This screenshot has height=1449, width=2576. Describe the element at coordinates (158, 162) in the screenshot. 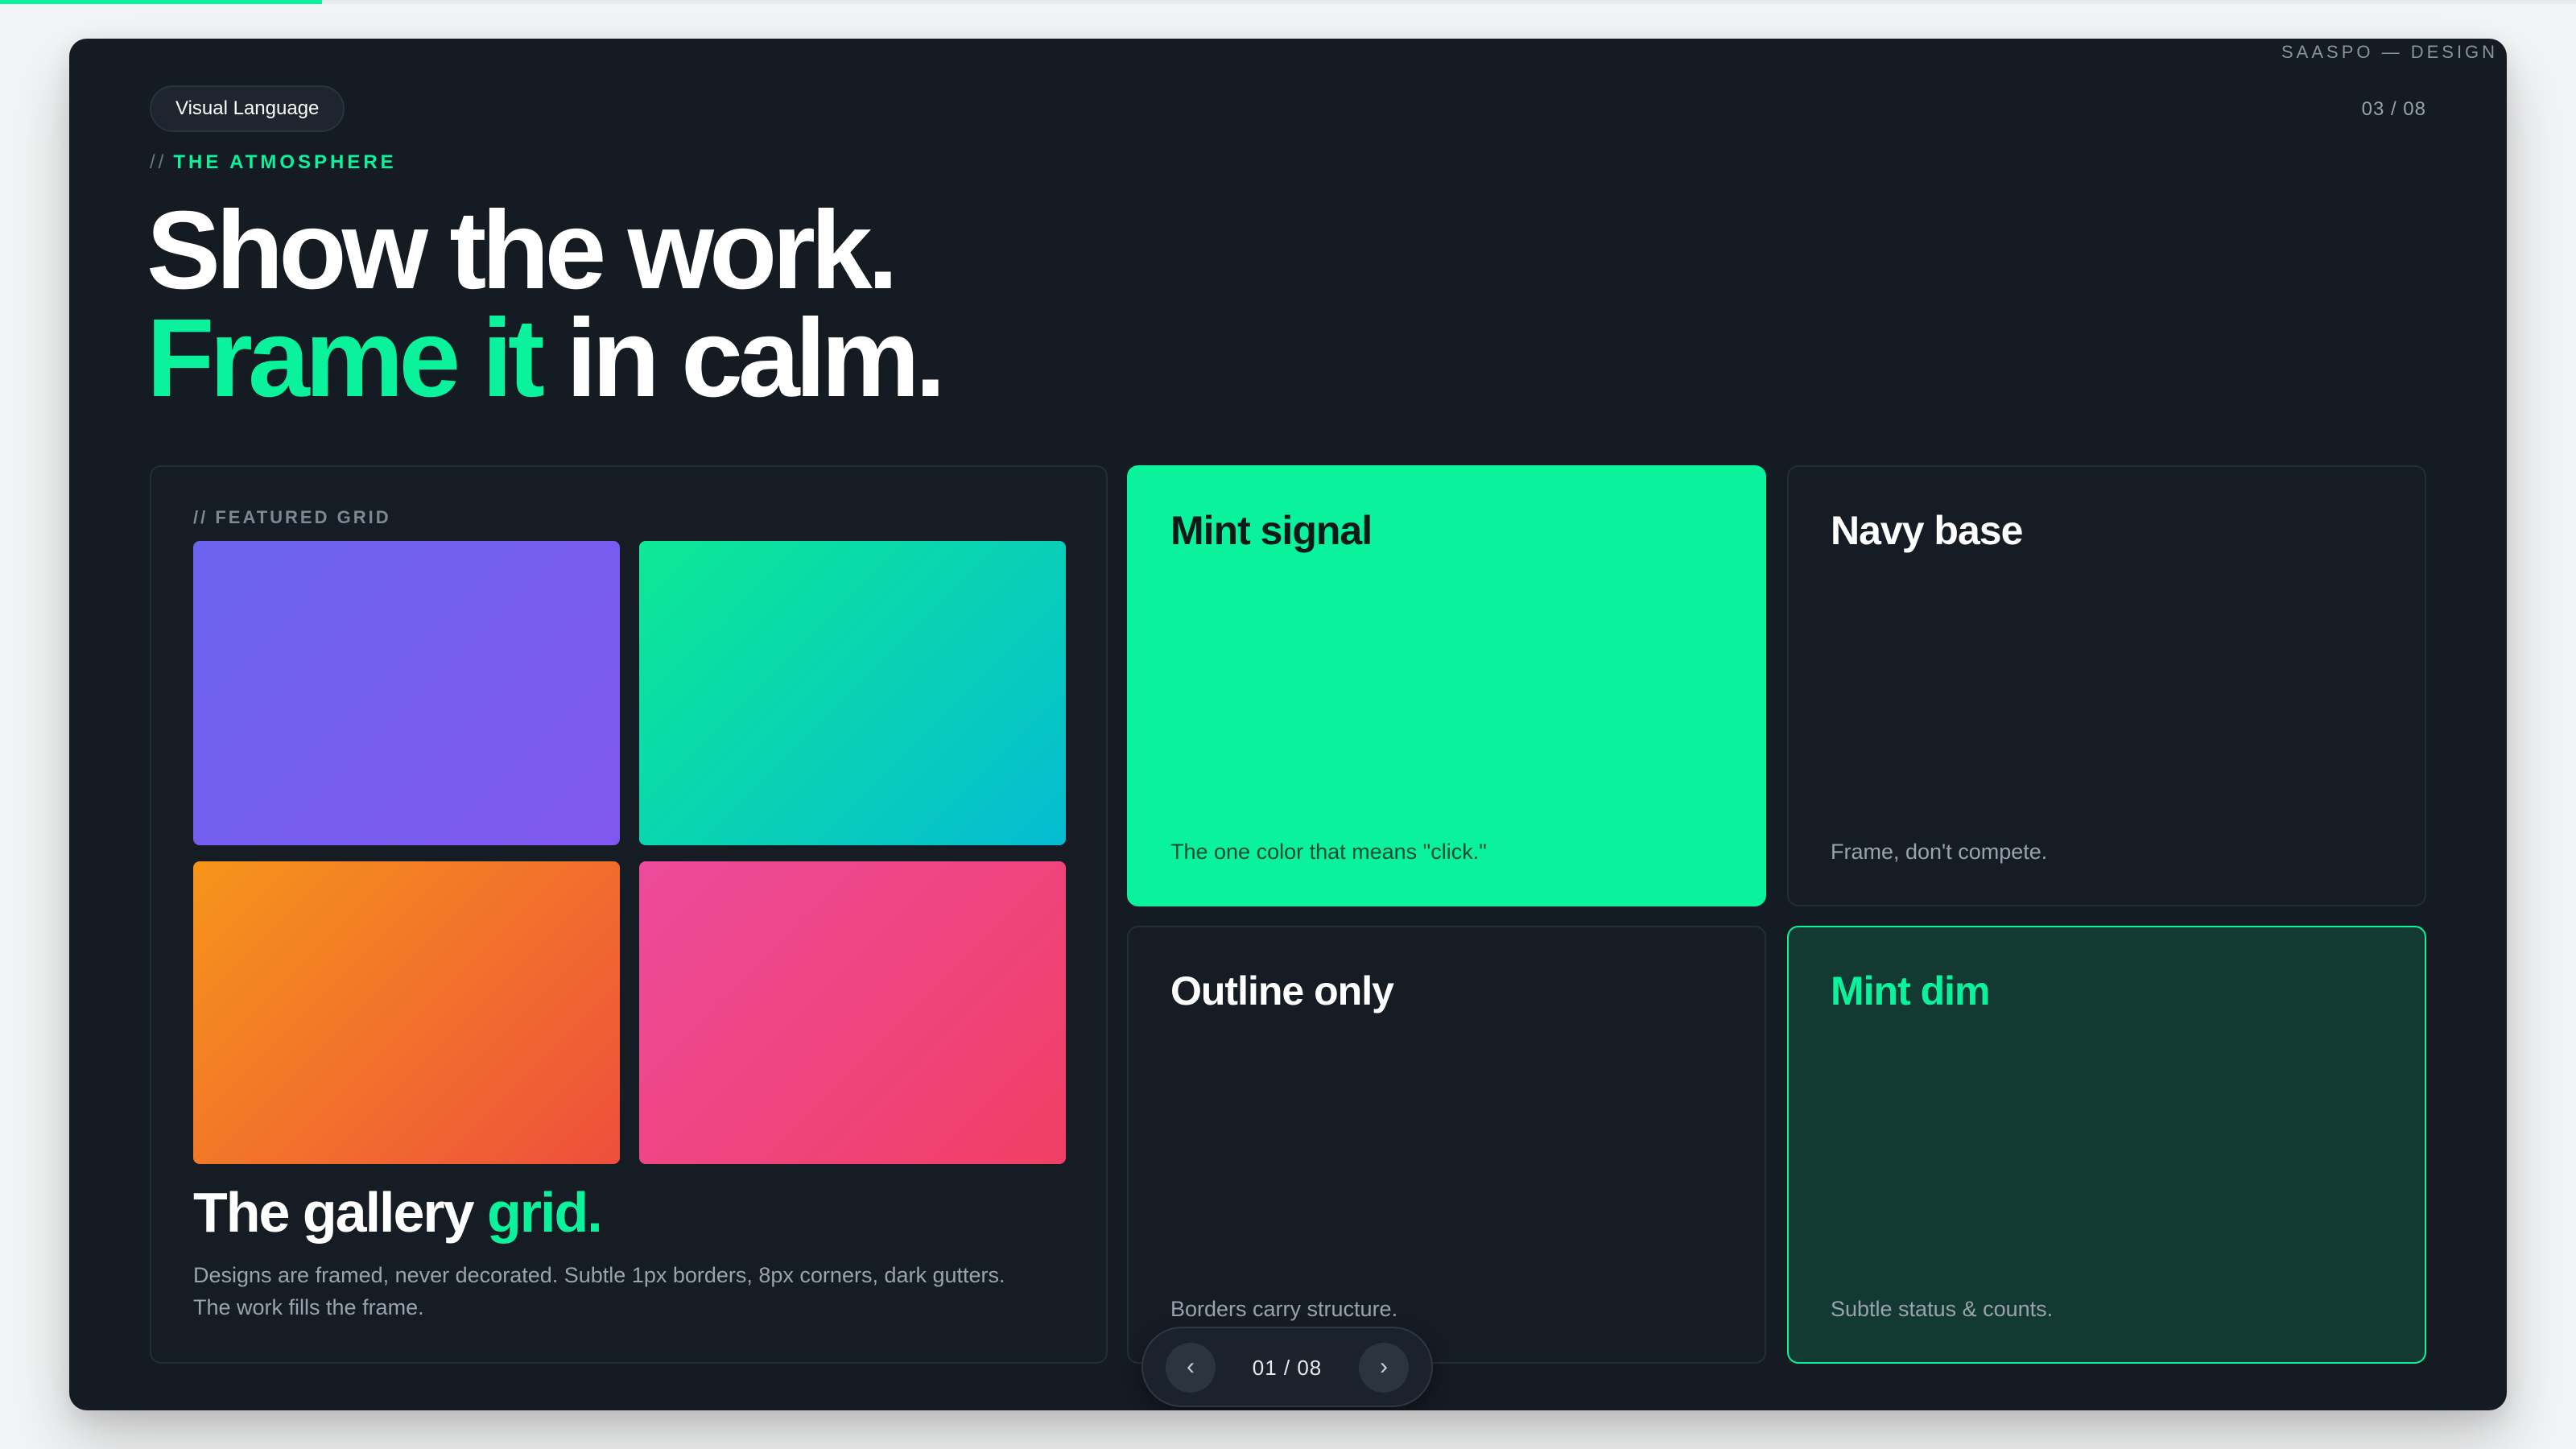

I see `eyebrow-prefix: //` at that location.